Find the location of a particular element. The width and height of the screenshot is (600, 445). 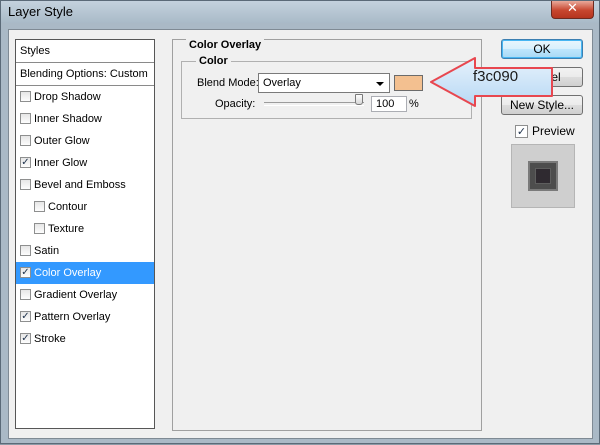

style-item-label: Satin is located at coordinates (47, 251).